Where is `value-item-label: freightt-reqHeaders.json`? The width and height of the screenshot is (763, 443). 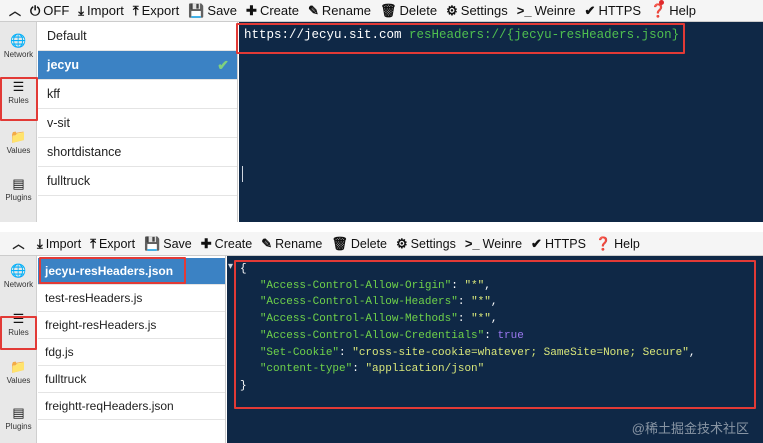 value-item-label: freightt-reqHeaders.json is located at coordinates (109, 406).